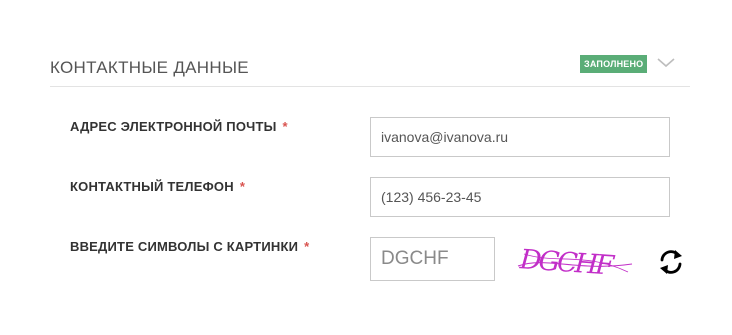 Image resolution: width=732 pixels, height=335 pixels. I want to click on section-title: КОНТАКТНЫЕ ДАННЫЕ, so click(149, 67).